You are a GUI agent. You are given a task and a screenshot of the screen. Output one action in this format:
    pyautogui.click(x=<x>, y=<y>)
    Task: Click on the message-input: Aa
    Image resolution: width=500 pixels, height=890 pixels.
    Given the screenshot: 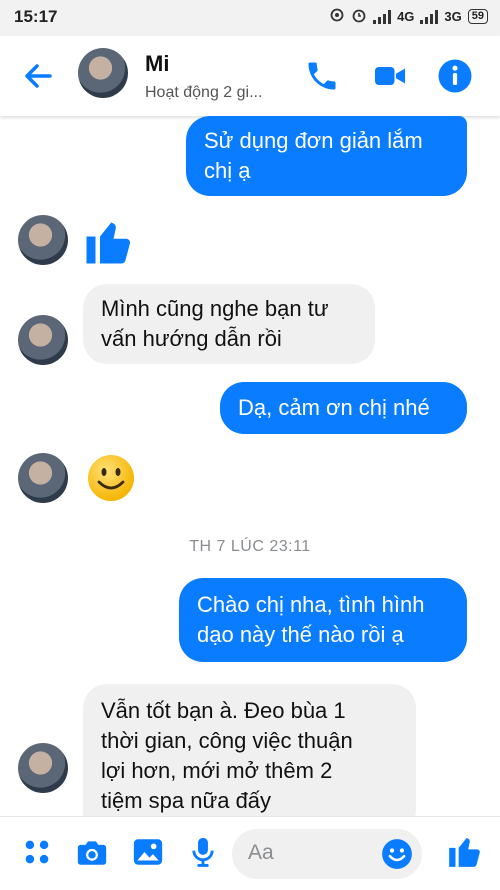 What is the action you would take?
    pyautogui.click(x=327, y=854)
    